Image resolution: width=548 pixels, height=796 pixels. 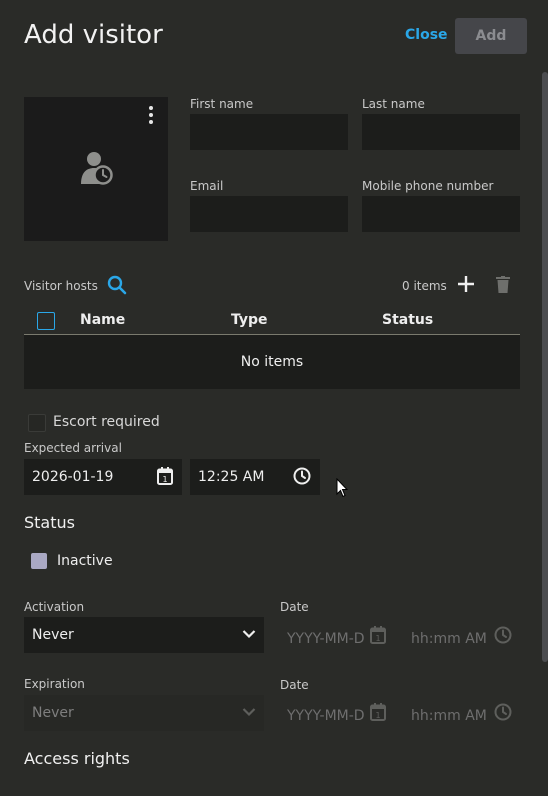 What do you see at coordinates (53, 713) in the screenshot?
I see `expiration-value: Never` at bounding box center [53, 713].